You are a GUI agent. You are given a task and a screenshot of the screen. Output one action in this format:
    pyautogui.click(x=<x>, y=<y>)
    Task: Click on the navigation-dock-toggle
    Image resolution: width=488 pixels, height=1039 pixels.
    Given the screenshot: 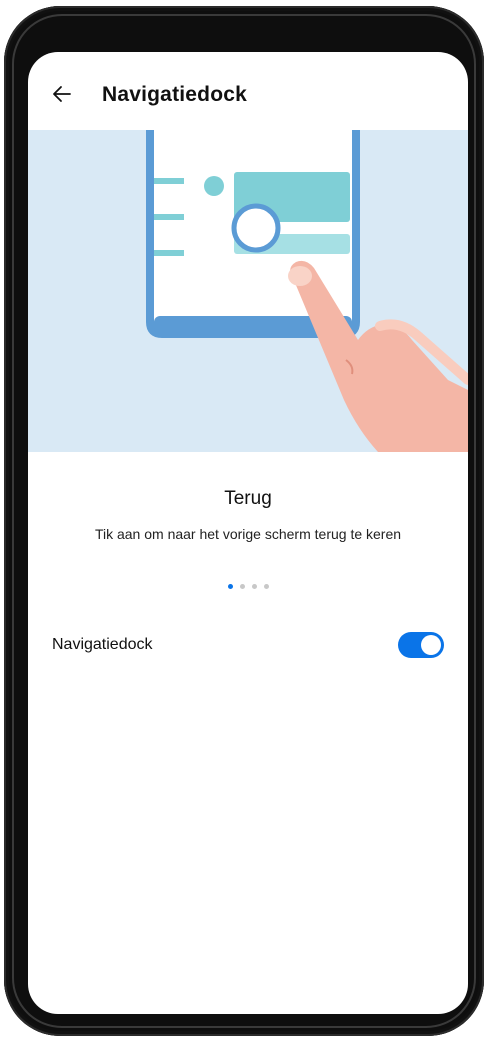 What is the action you would take?
    pyautogui.click(x=421, y=645)
    